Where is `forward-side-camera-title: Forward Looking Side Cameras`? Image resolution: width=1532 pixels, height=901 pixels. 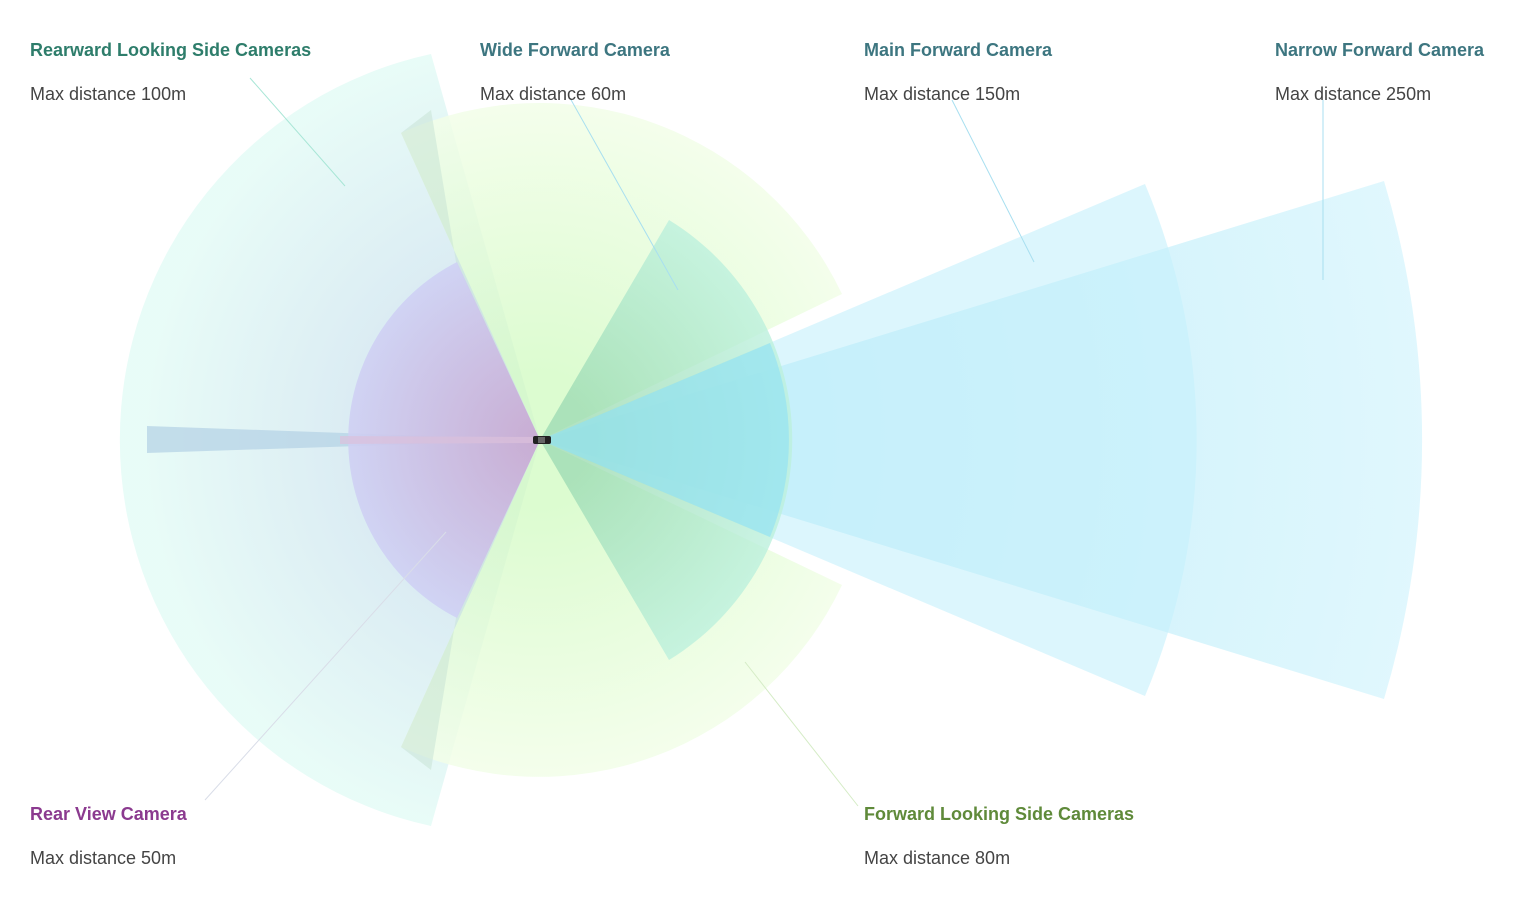
forward-side-camera-title: Forward Looking Side Cameras is located at coordinates (999, 814).